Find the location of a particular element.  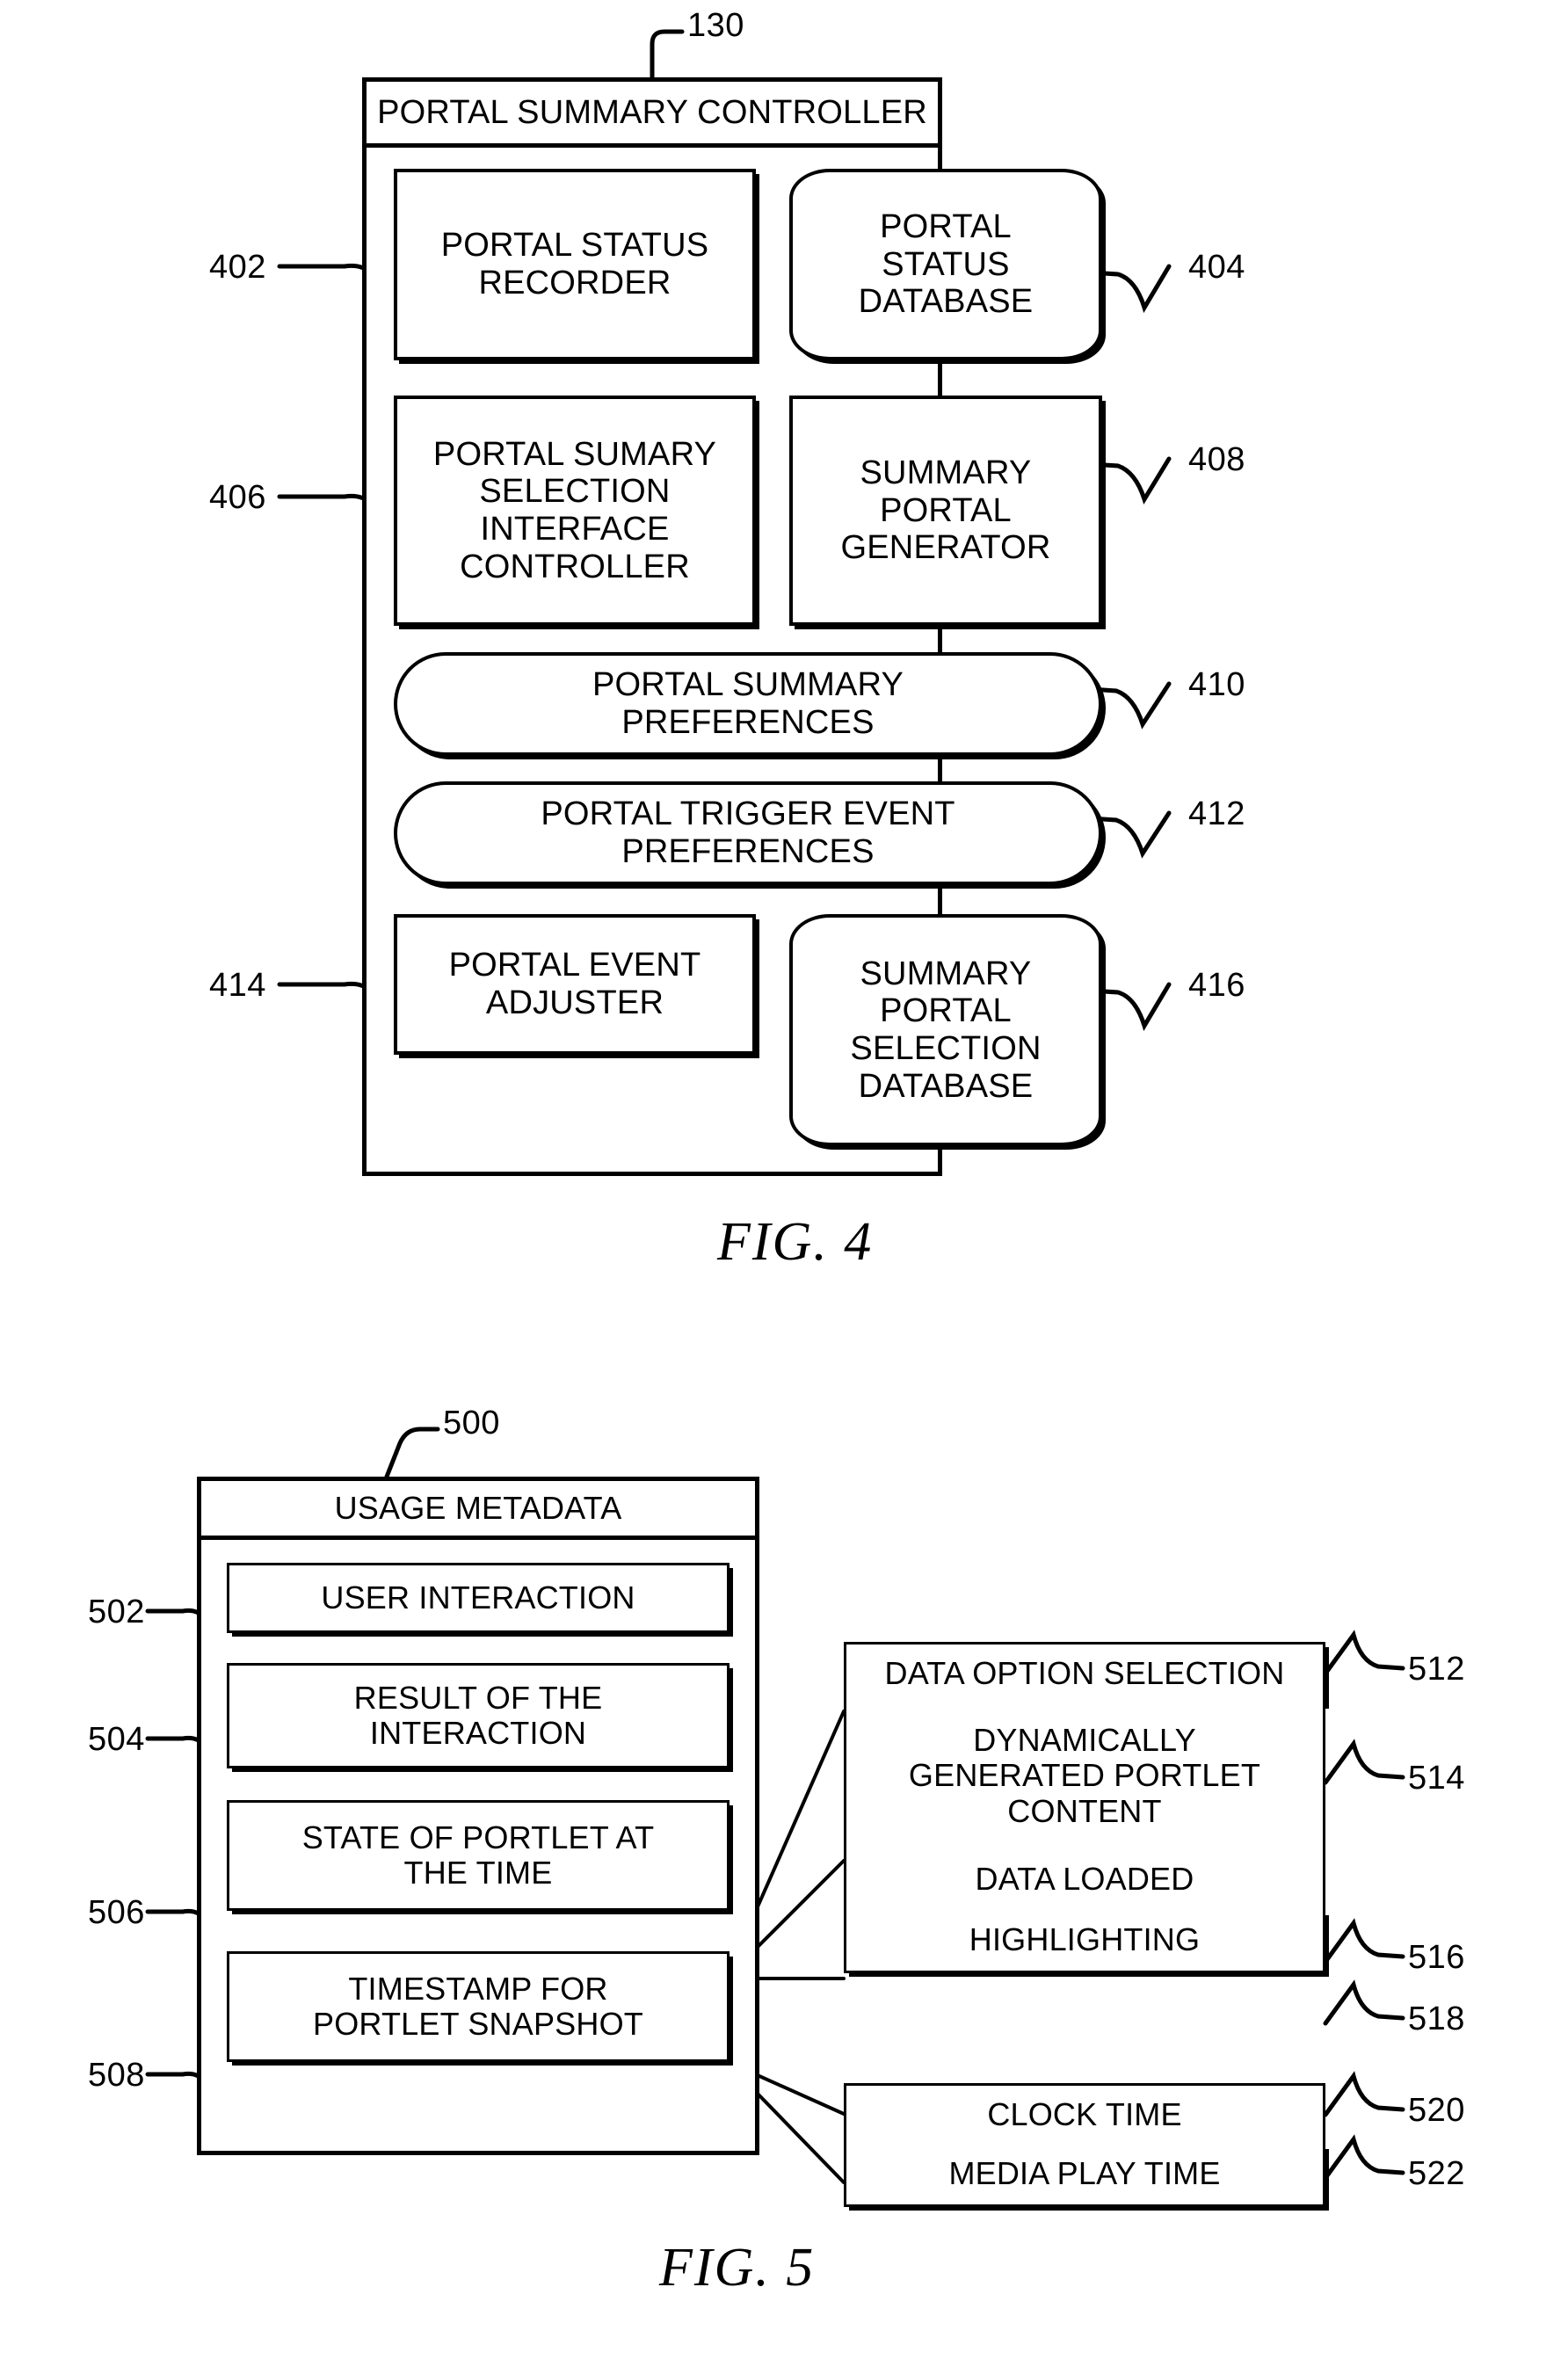

figure-5-caption: FIG. 5 is located at coordinates (737, 2268).